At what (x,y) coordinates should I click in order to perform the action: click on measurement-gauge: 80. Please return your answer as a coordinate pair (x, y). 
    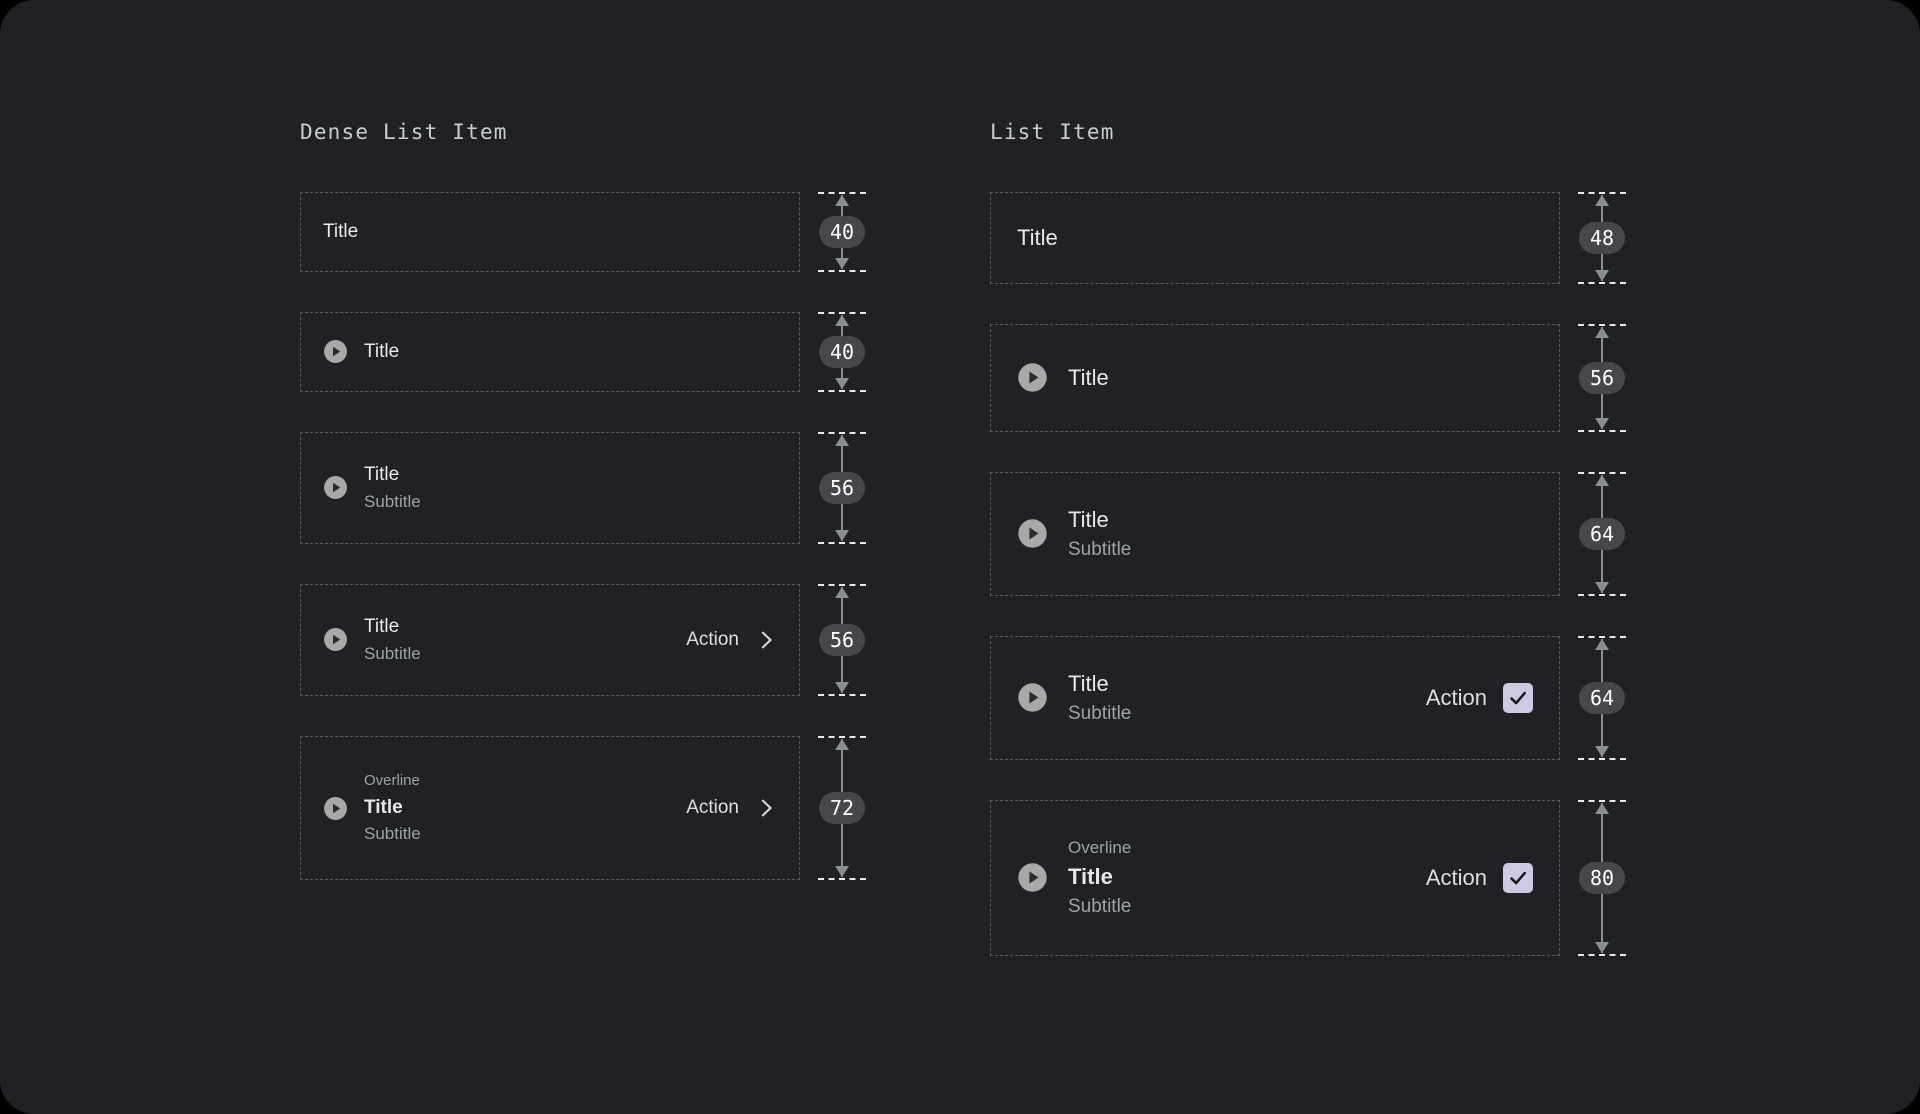
    Looking at the image, I should click on (1602, 878).